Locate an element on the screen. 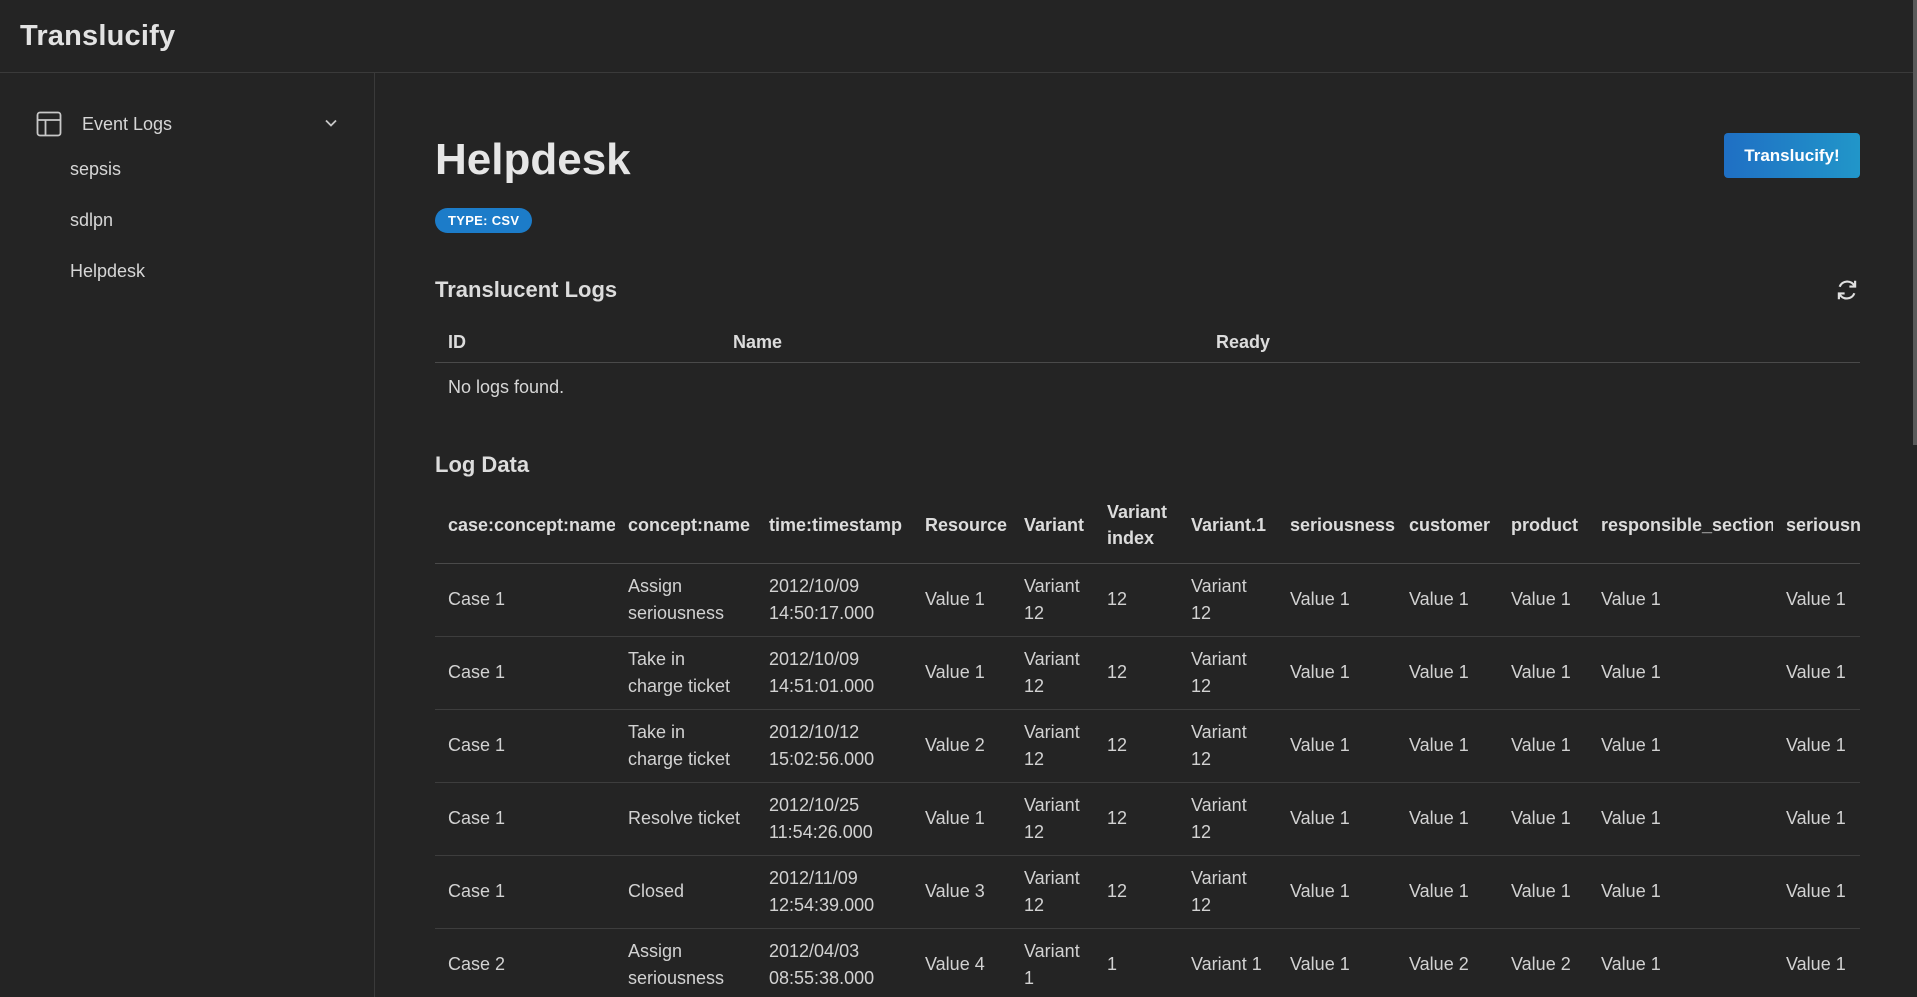 Image resolution: width=1917 pixels, height=997 pixels. translucent-logs-heading: Translucent Logs is located at coordinates (526, 289).